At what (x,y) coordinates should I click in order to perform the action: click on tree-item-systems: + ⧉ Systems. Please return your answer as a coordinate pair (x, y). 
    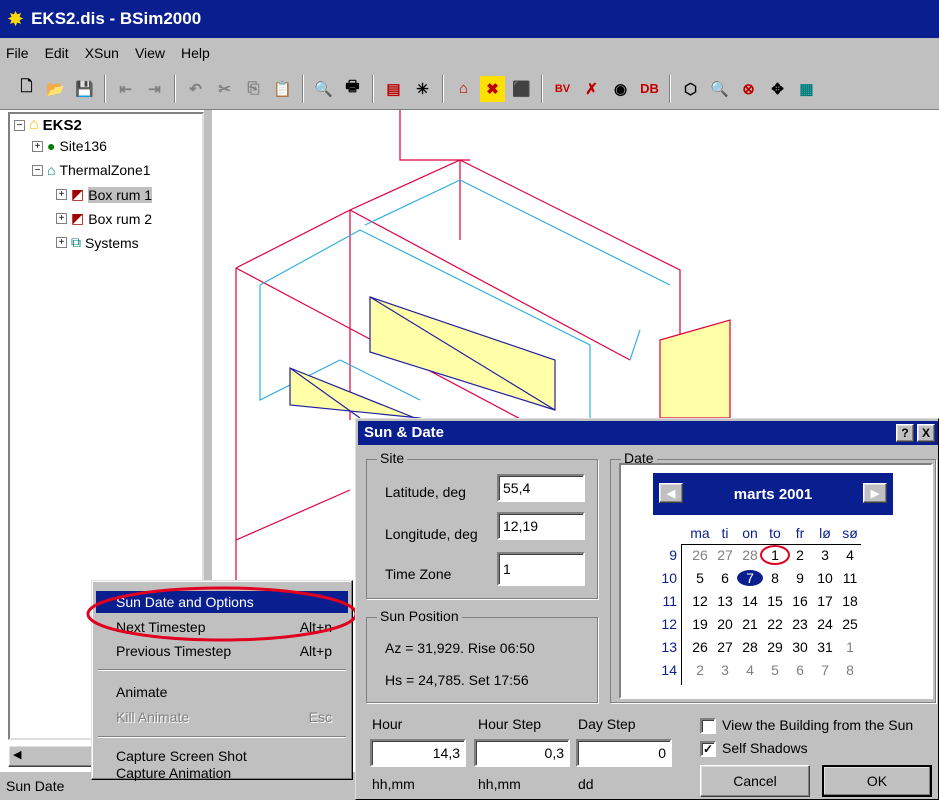
    Looking at the image, I should click on (97, 242).